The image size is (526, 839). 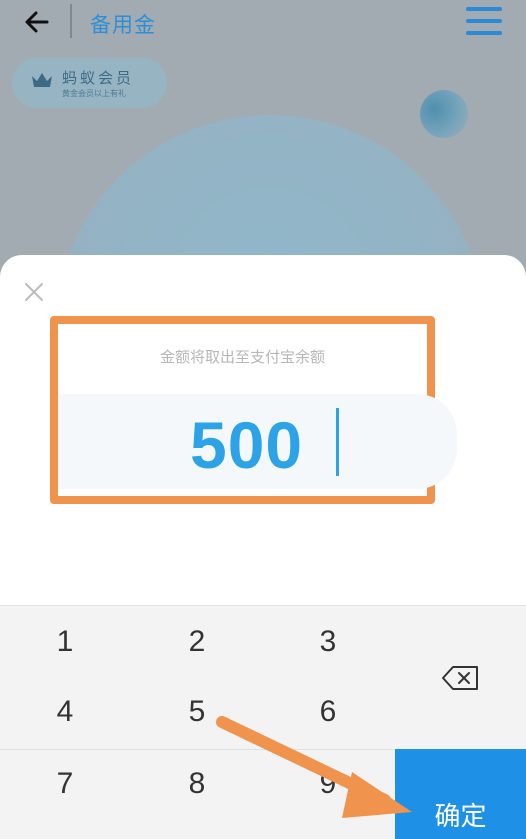 I want to click on amount-input: 500, so click(x=246, y=445).